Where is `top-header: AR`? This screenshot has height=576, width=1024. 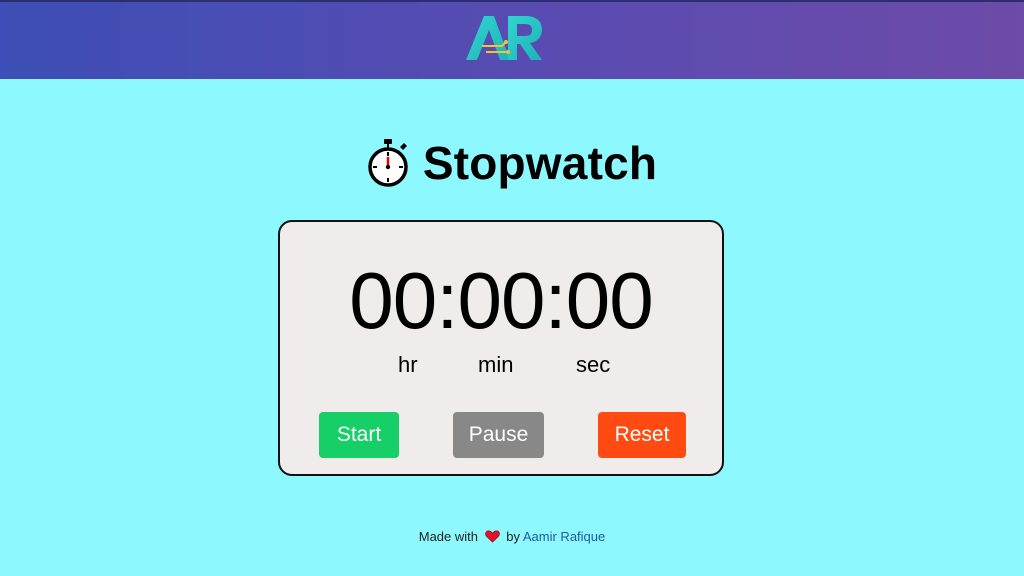 top-header: AR is located at coordinates (512, 39).